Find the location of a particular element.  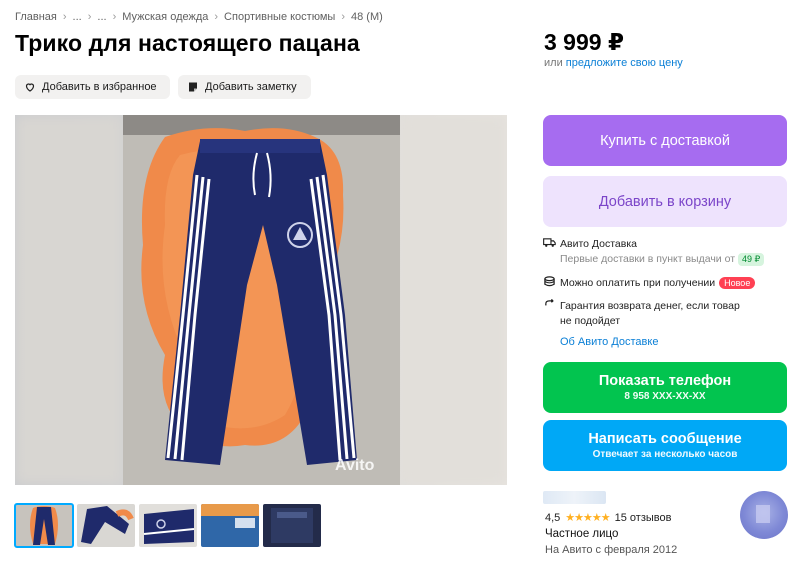

heart-icon is located at coordinates (30, 87).